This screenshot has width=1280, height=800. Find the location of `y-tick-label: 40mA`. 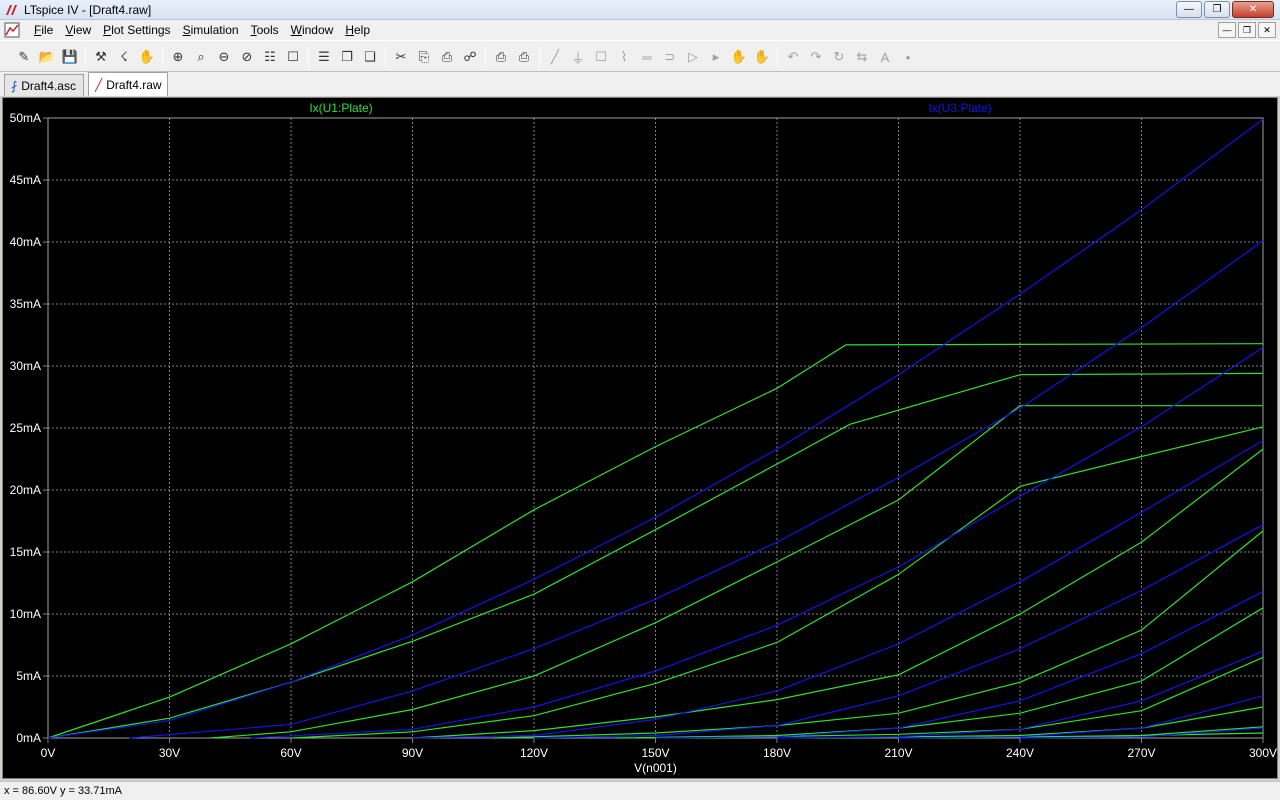

y-tick-label: 40mA is located at coordinates (25, 242).